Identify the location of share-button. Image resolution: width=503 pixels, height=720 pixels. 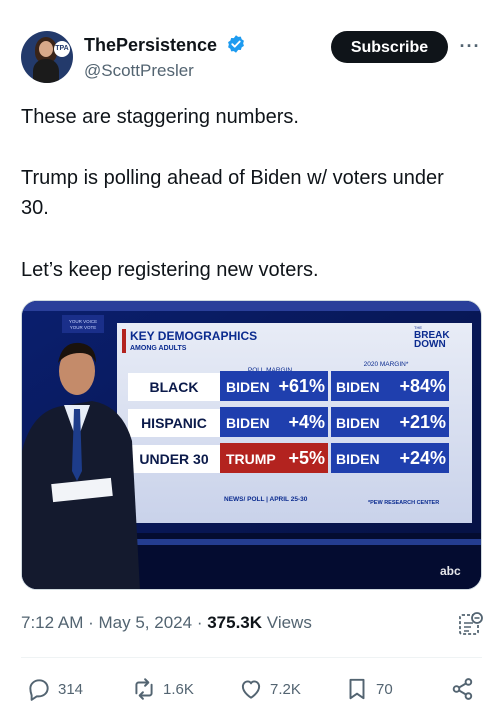
(466, 689).